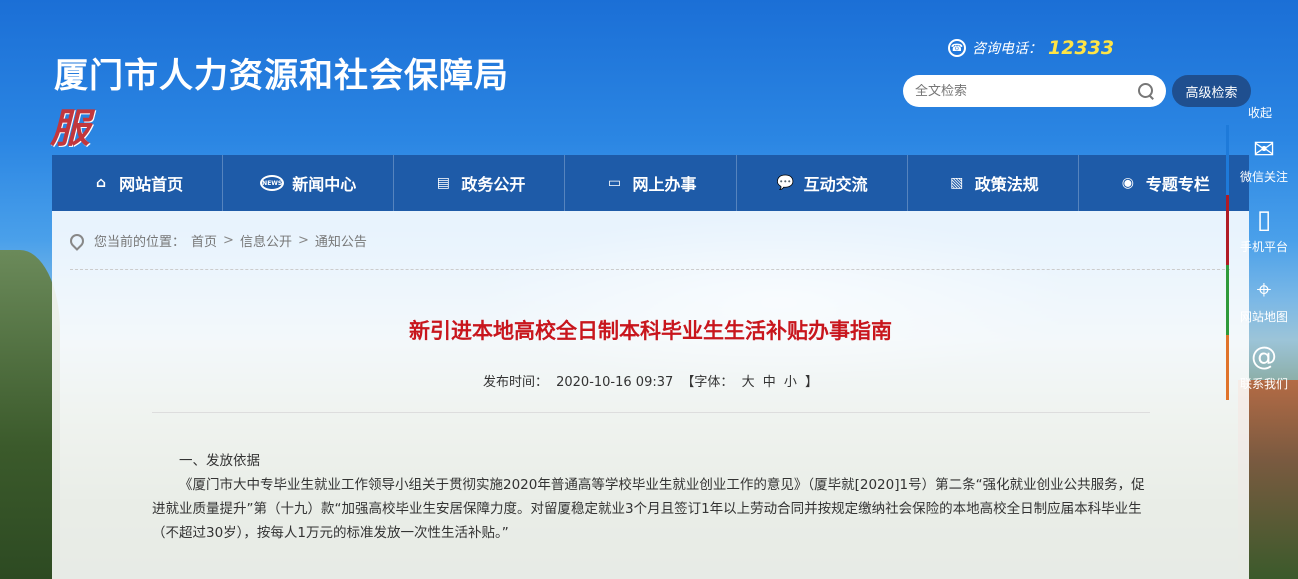 This screenshot has width=1298, height=579. Describe the element at coordinates (1260, 112) in the screenshot. I see `collapse-button: 收起` at that location.